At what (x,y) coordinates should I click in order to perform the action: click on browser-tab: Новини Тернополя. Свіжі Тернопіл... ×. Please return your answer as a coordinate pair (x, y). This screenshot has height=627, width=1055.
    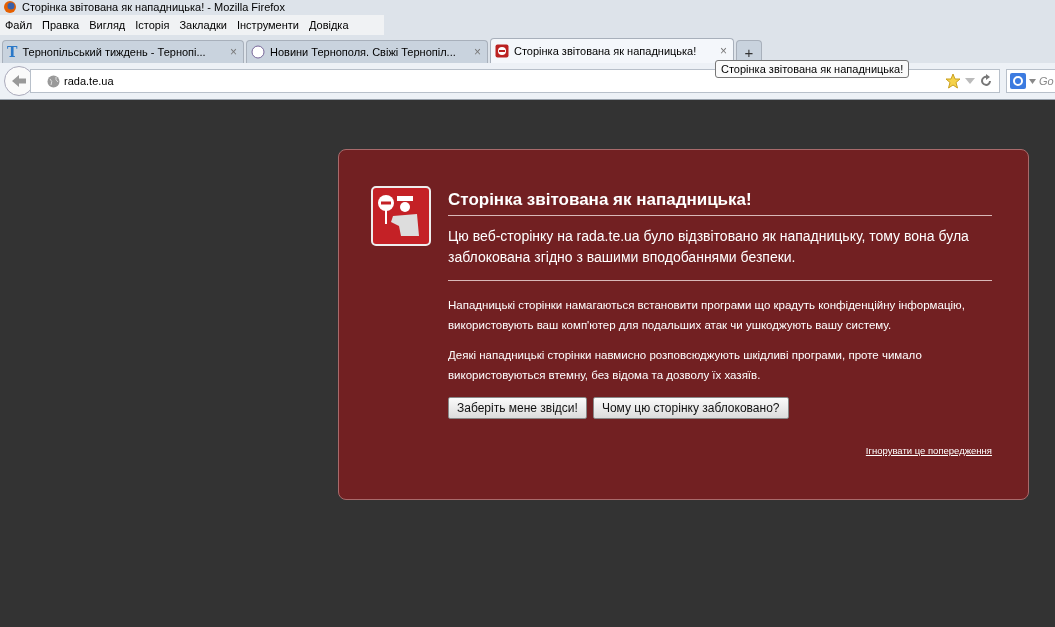
    Looking at the image, I should click on (367, 51).